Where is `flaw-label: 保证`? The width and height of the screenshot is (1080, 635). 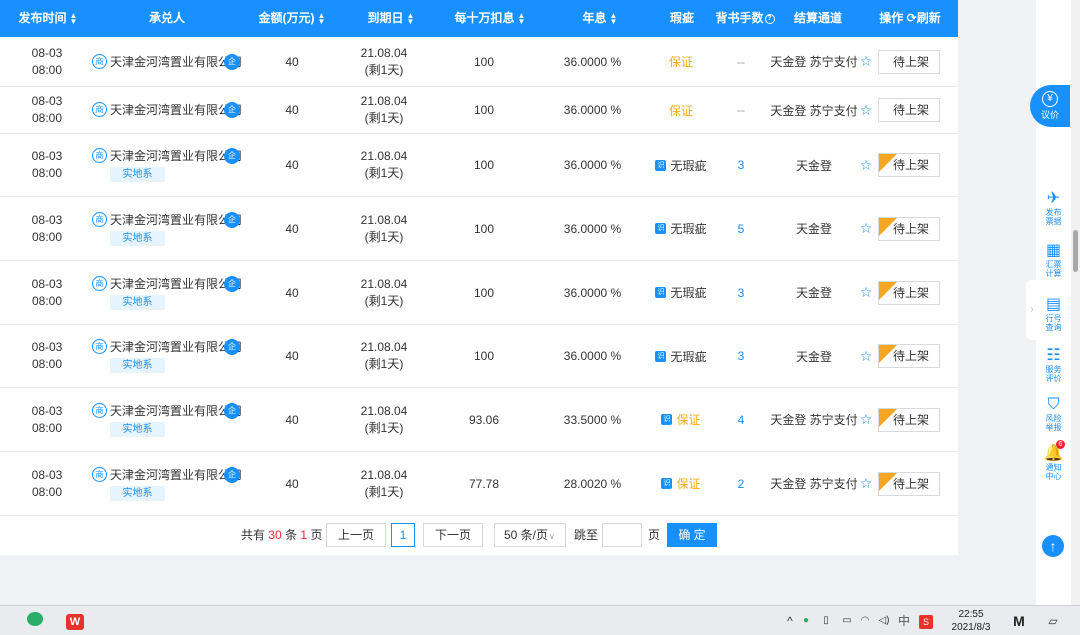
flaw-label: 保证 is located at coordinates (688, 484).